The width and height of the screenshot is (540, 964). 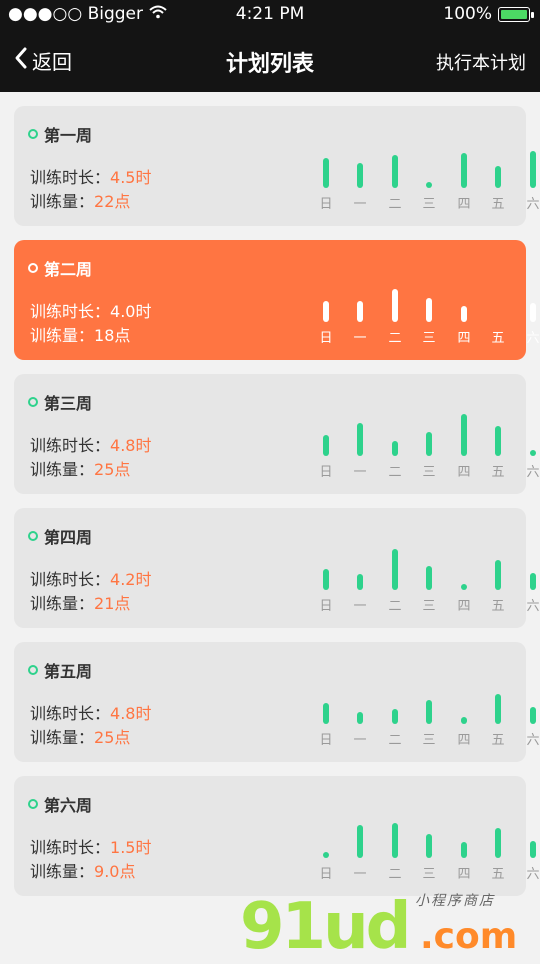 I want to click on duration-value: 4.0时, so click(x=131, y=311).